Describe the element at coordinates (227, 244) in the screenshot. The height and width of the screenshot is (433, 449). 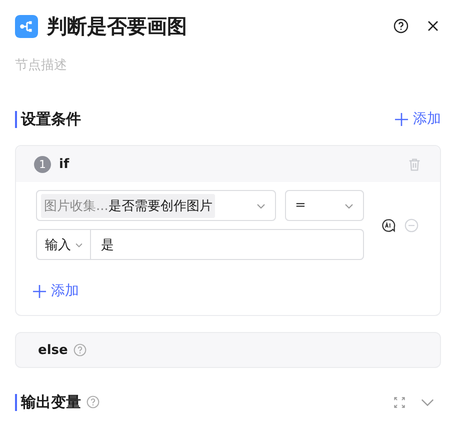
I see `value-field: 是` at that location.